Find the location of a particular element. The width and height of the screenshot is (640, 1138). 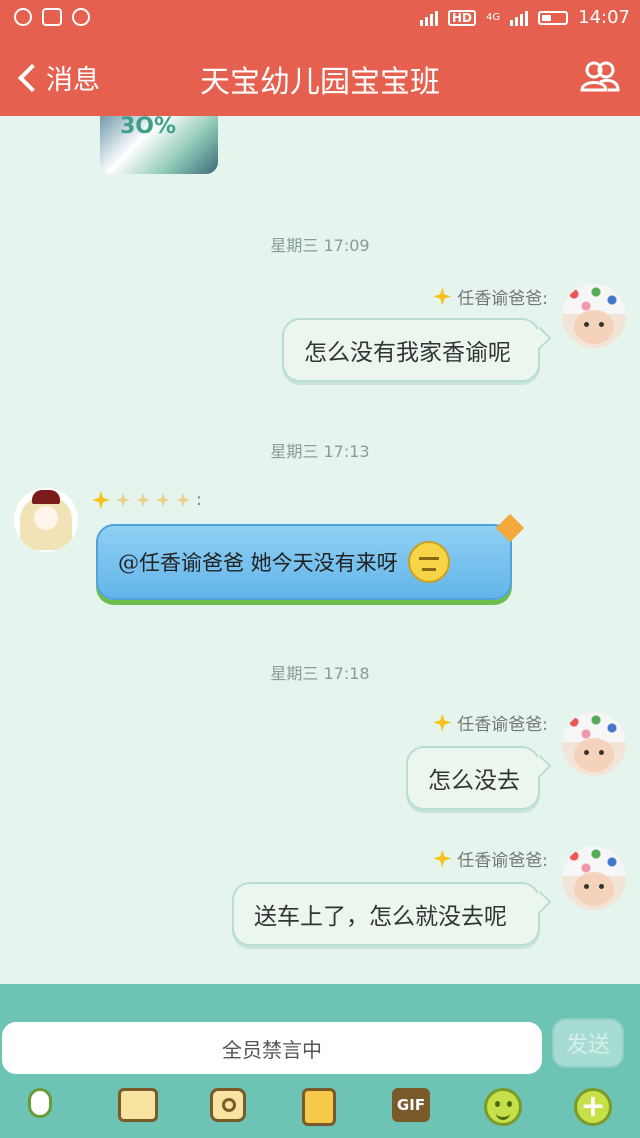

composer-area: 全员禁言中 发送 GIF + is located at coordinates (320, 1061).